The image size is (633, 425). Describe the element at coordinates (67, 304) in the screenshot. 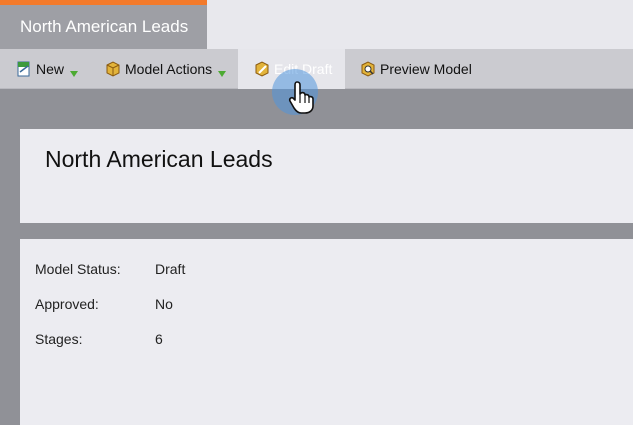

I see `detail-key: Approved:` at that location.